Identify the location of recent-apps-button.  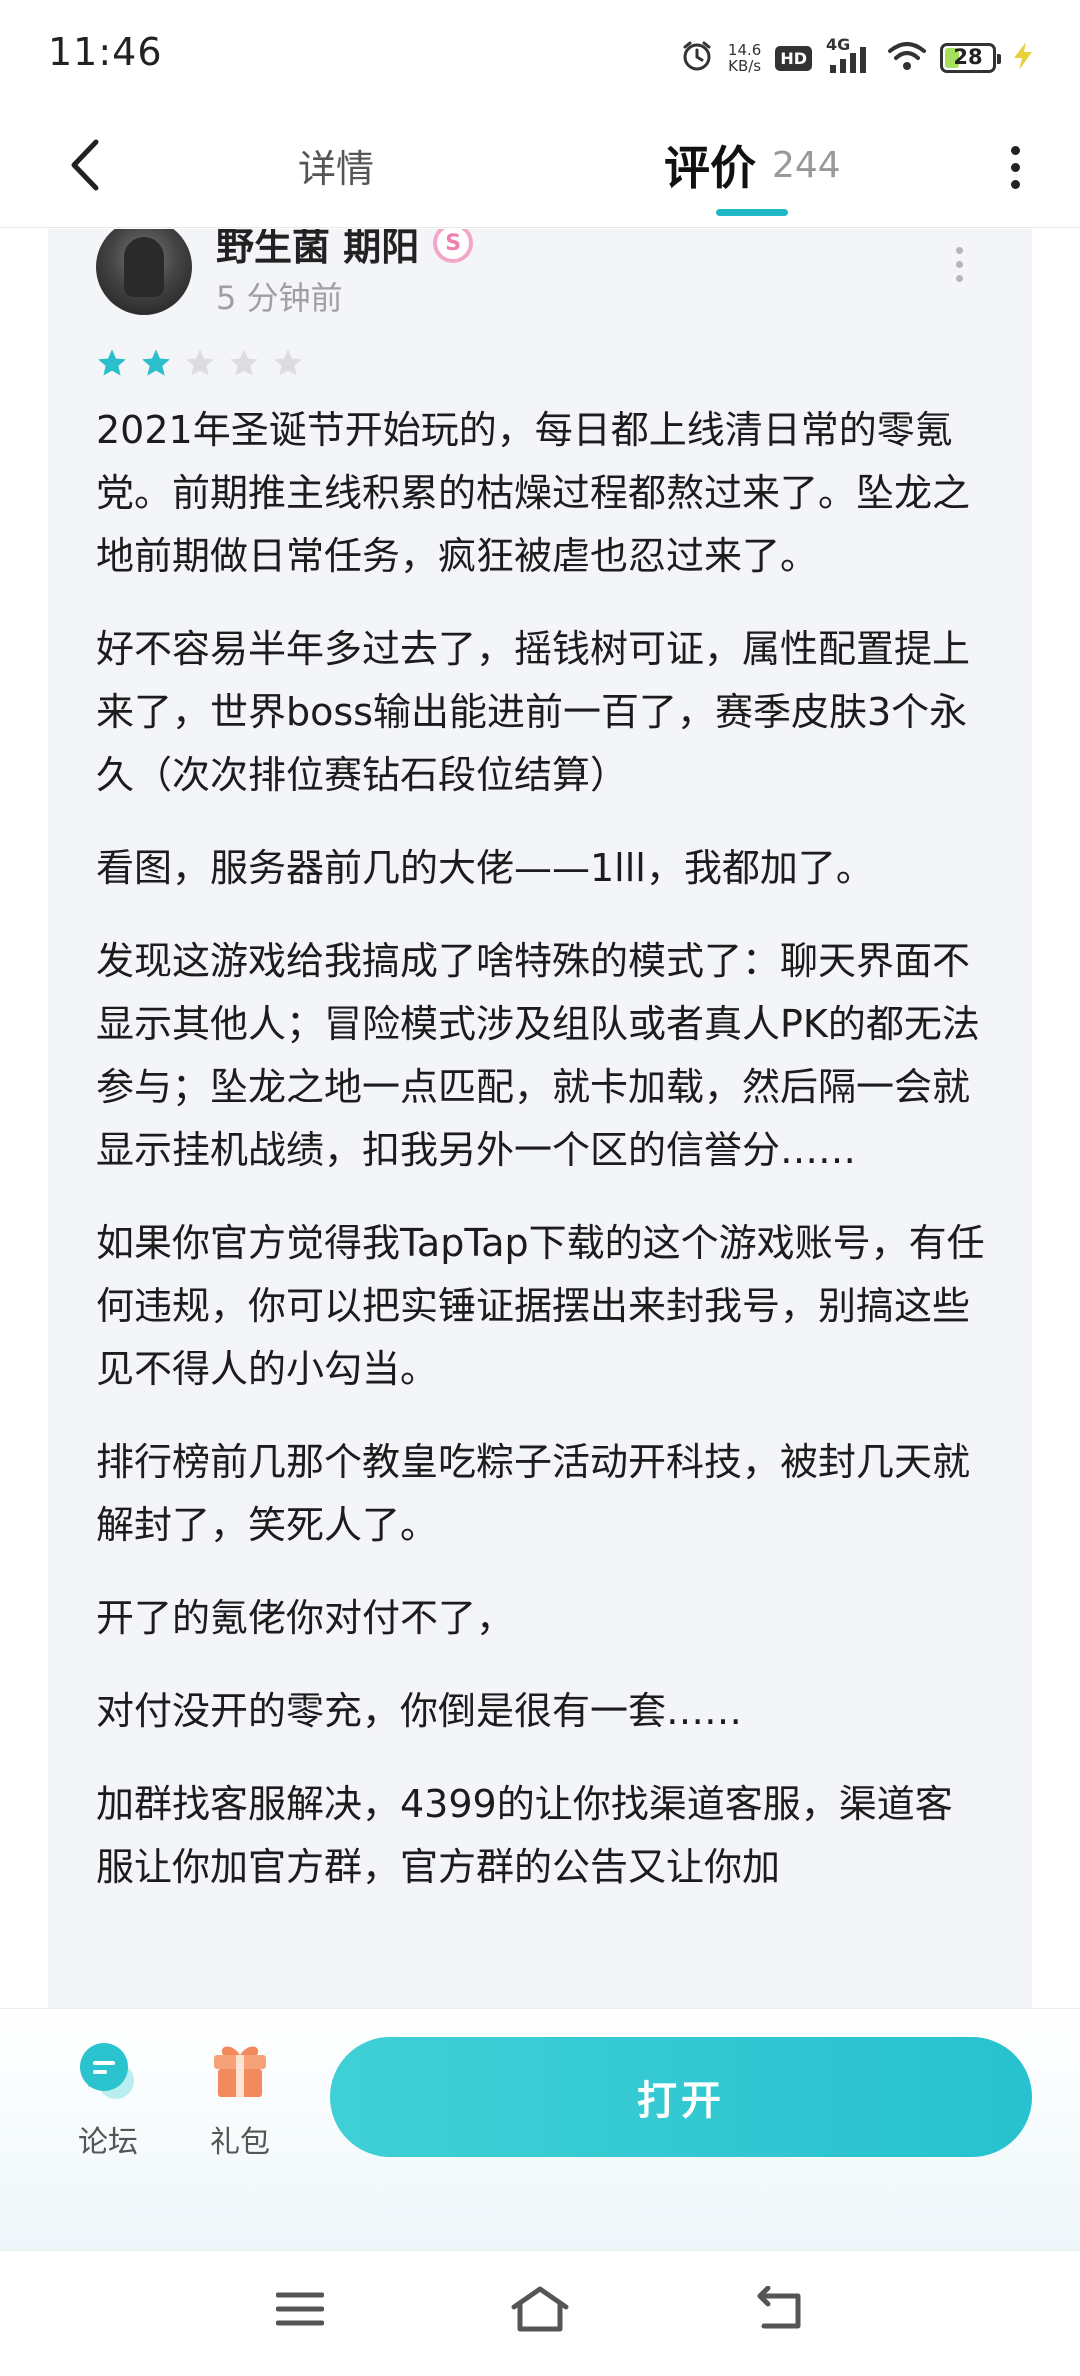
(300, 2309).